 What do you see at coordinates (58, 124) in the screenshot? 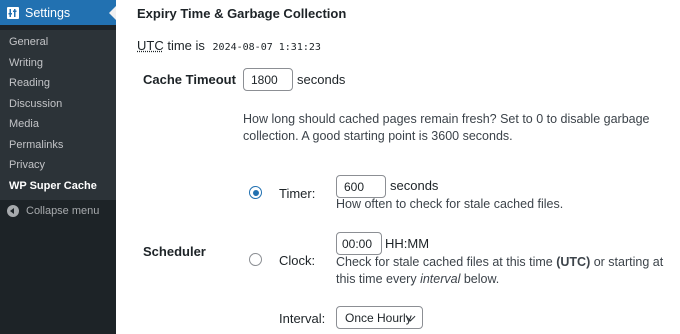
I see `sidebar-item-media: Media` at bounding box center [58, 124].